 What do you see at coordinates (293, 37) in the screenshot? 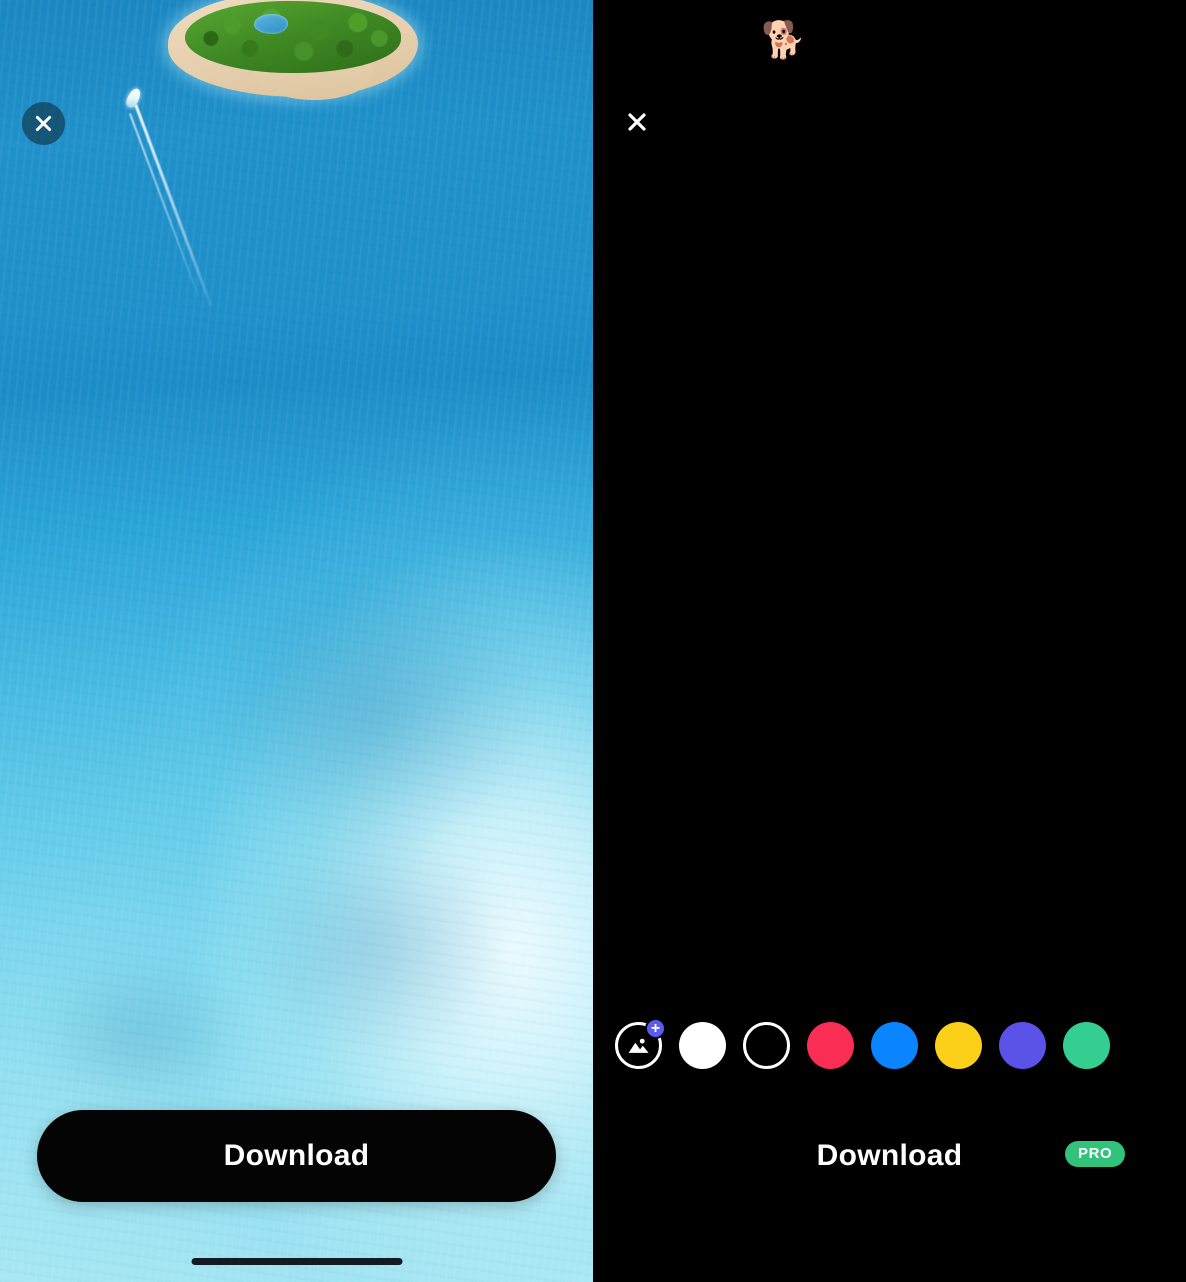
I see `island-vegetation` at bounding box center [293, 37].